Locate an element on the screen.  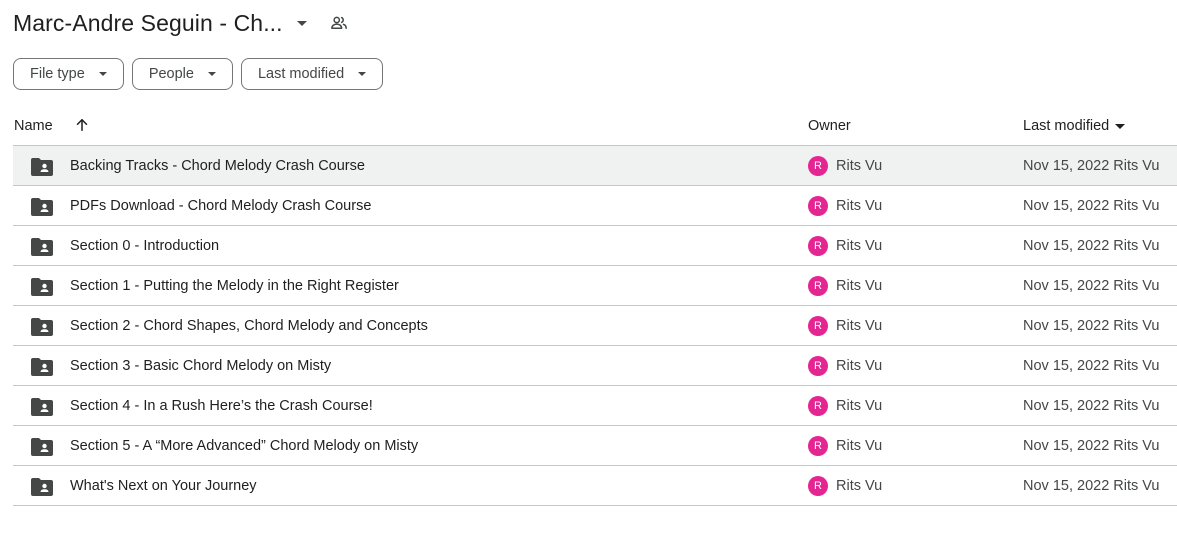
file-name: Section 3 - Basic Chord Melody on Misty is located at coordinates (200, 366).